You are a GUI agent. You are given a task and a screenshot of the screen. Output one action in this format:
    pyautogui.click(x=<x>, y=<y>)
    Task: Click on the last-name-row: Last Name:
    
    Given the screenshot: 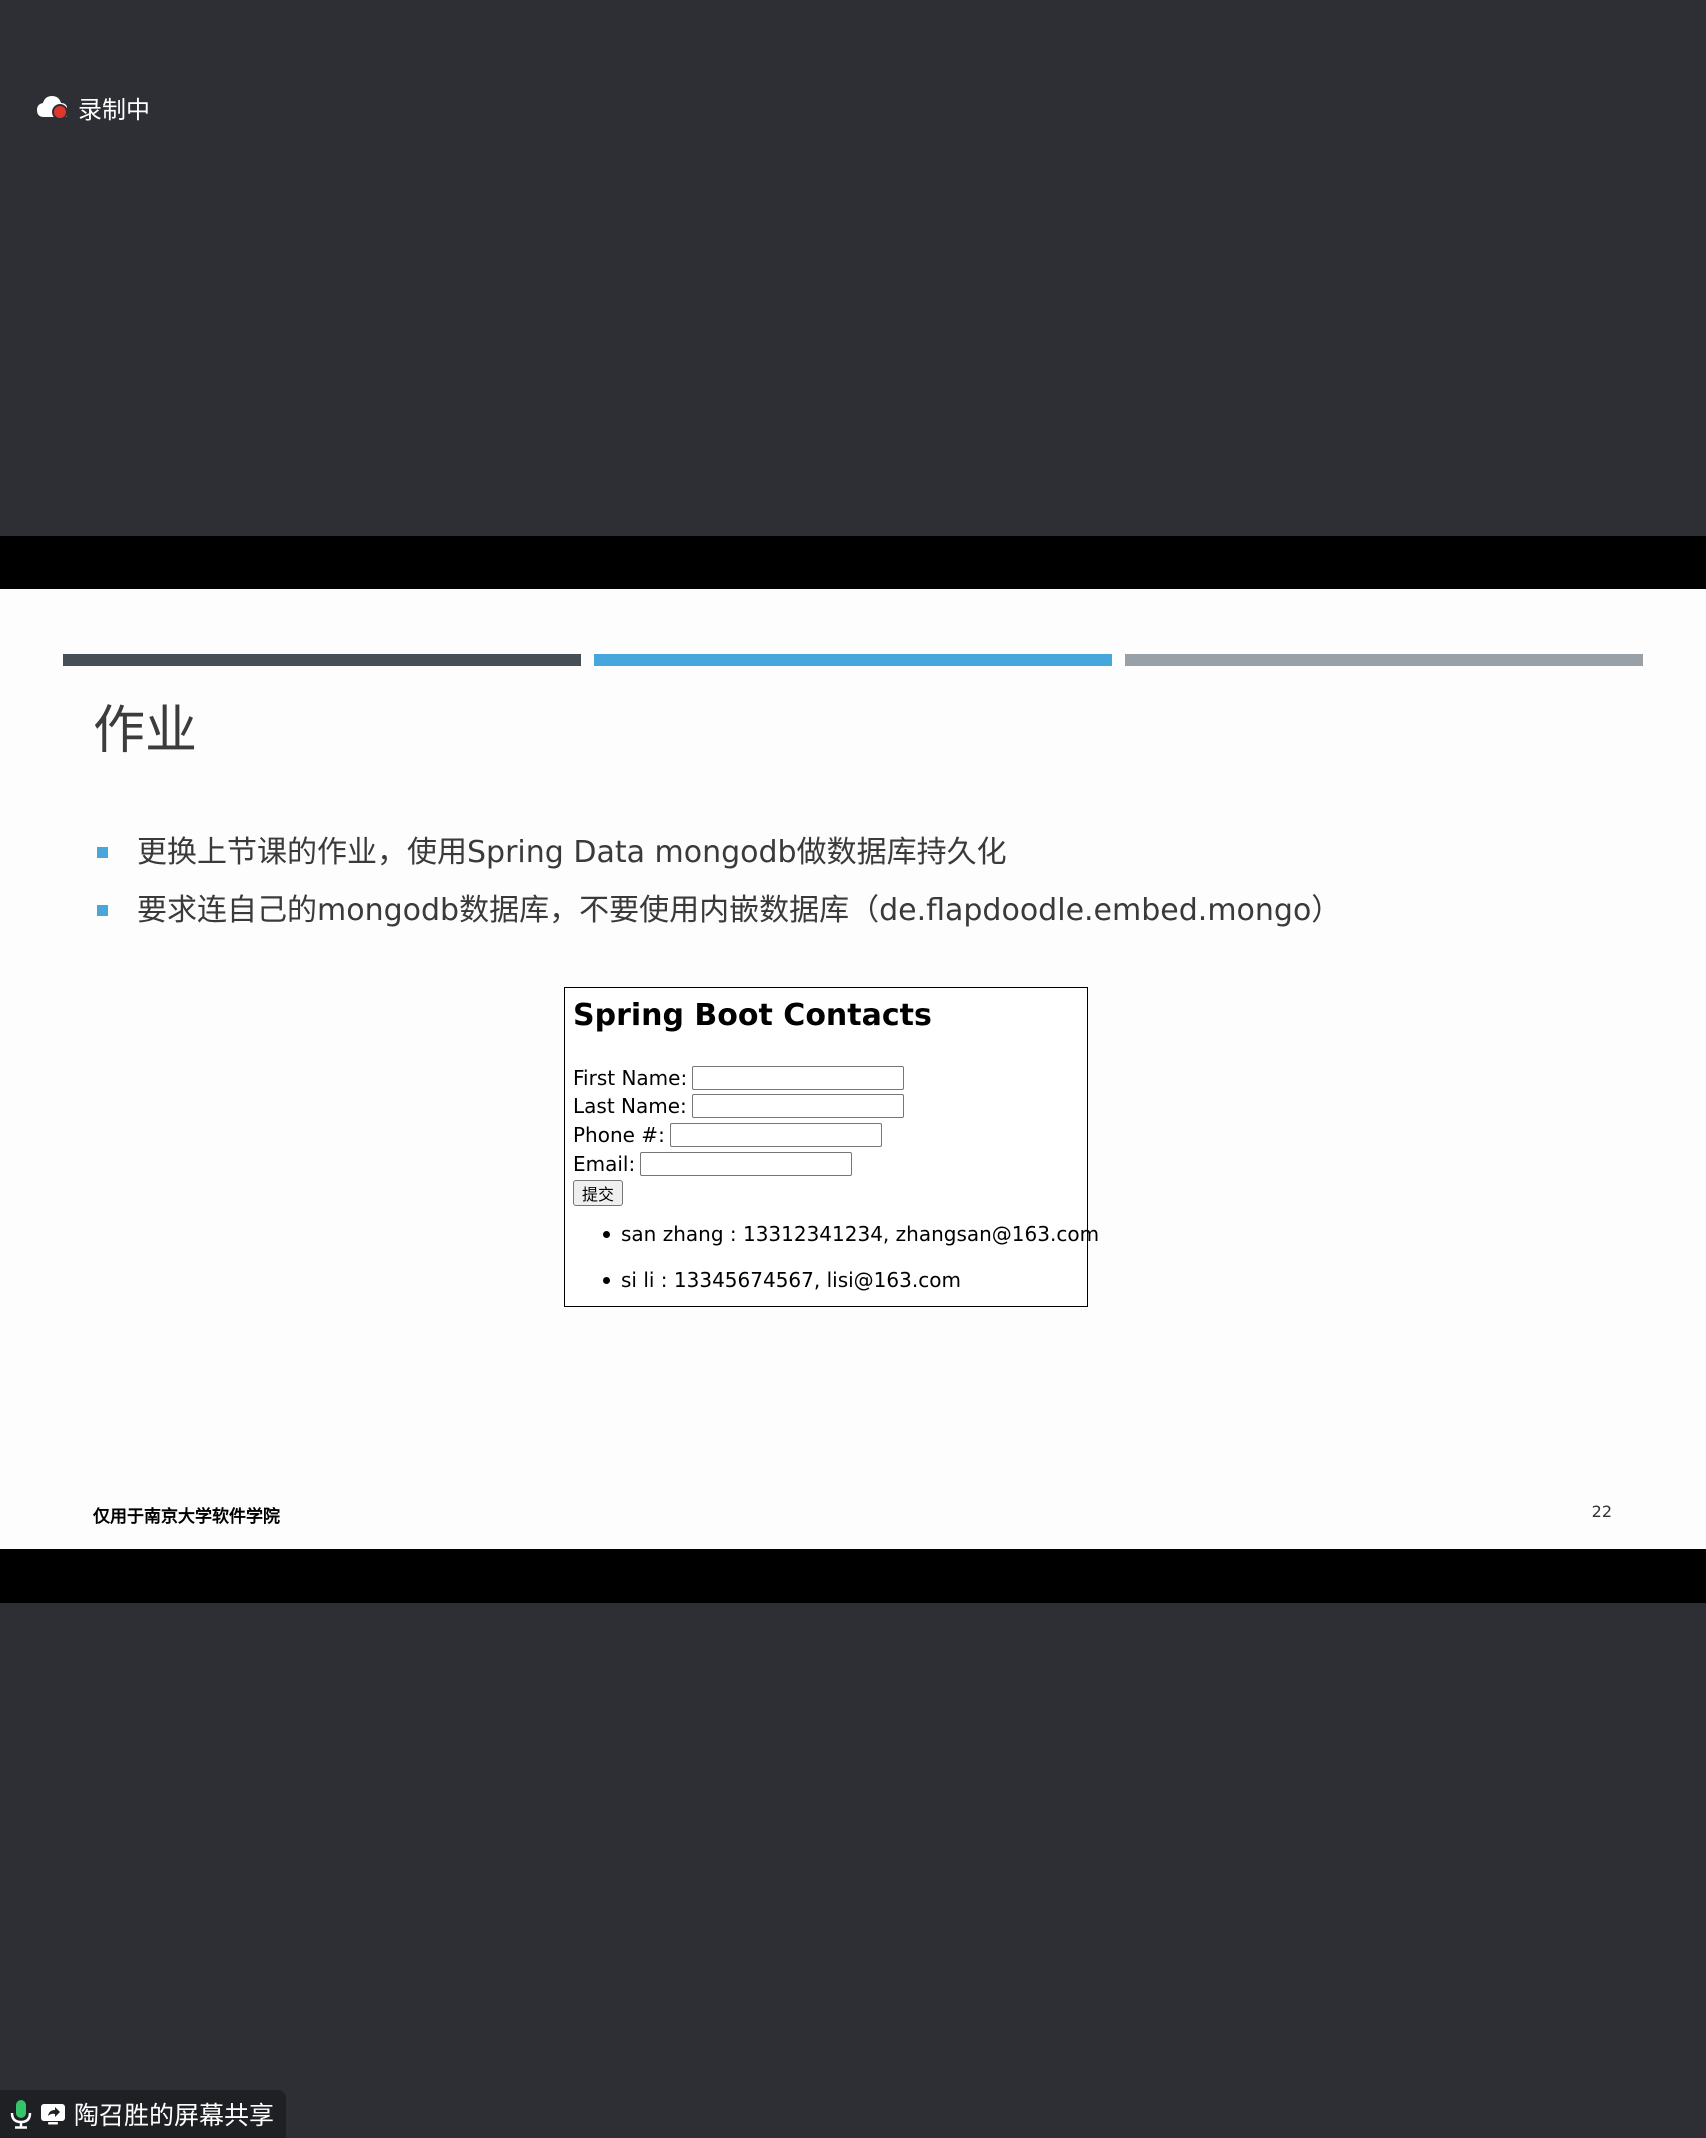 What is the action you would take?
    pyautogui.click(x=738, y=1106)
    